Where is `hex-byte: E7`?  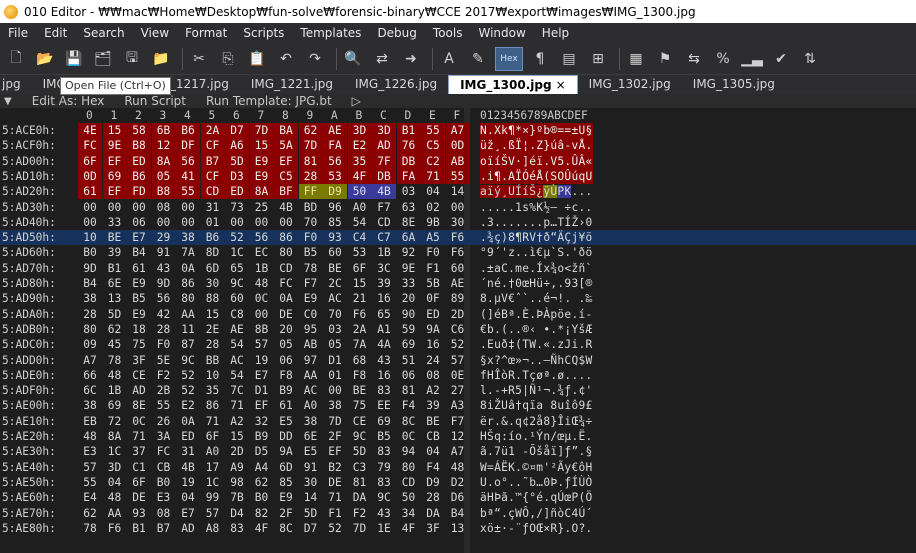
hex-byte: E7 is located at coordinates (139, 237).